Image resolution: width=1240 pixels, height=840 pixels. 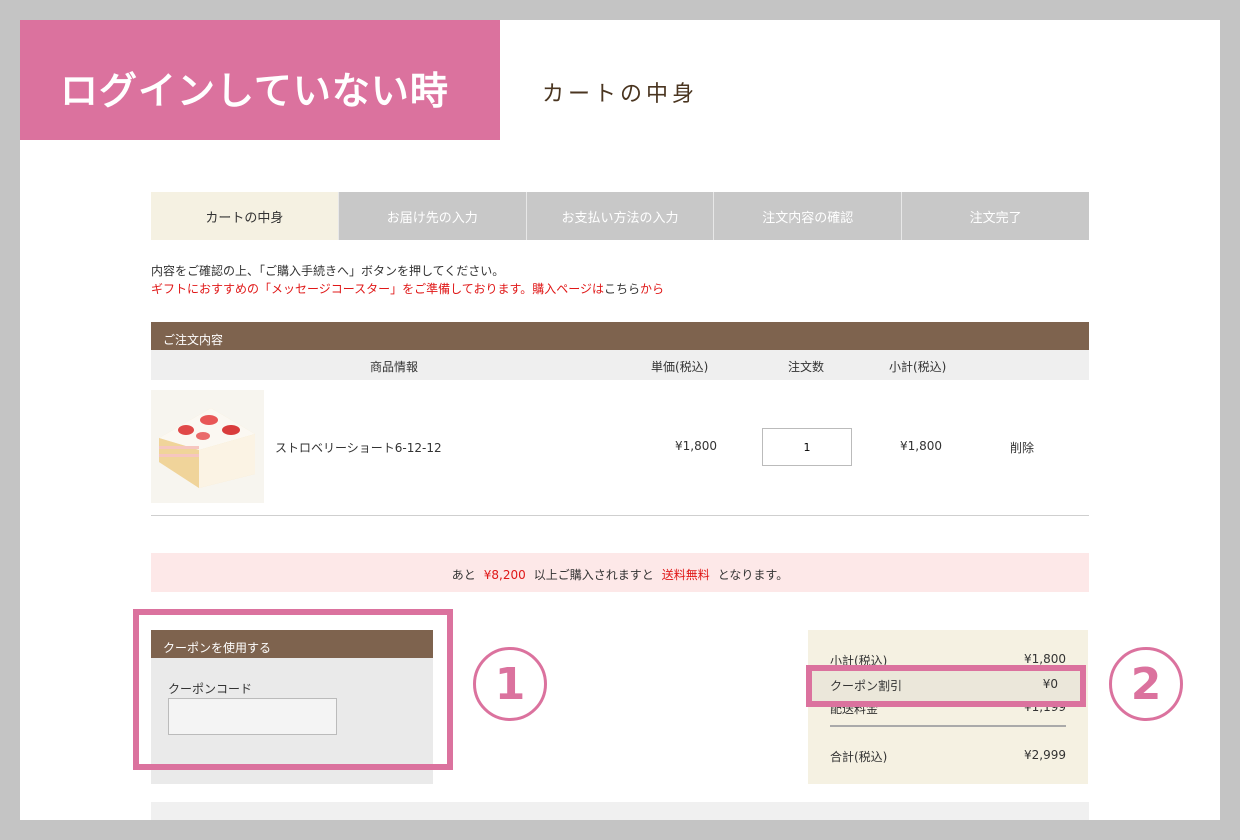 What do you see at coordinates (328, 271) in the screenshot?
I see `instruction-text: 内容をご確認の上、「ご購入手続きへ」ボタンを押してください。` at bounding box center [328, 271].